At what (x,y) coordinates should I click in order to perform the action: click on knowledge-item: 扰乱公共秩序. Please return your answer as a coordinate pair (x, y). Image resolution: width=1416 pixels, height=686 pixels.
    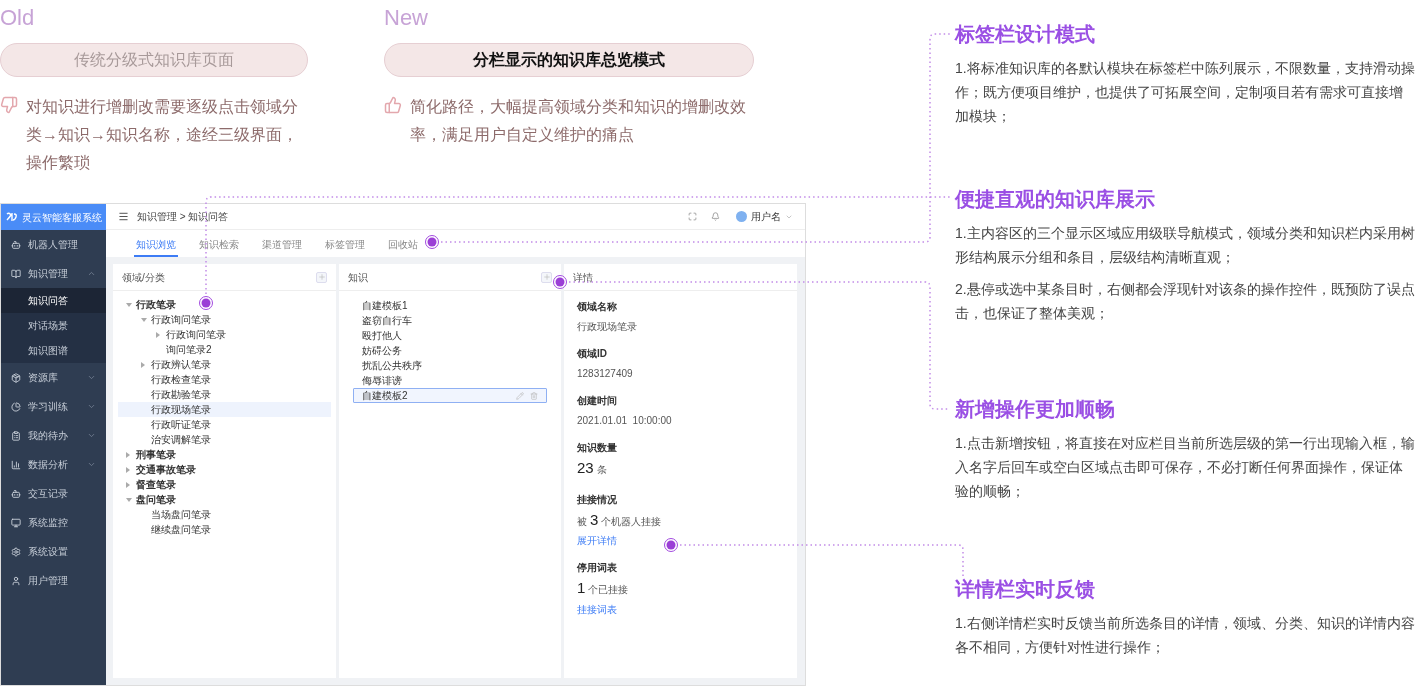
    Looking at the image, I should click on (450, 365).